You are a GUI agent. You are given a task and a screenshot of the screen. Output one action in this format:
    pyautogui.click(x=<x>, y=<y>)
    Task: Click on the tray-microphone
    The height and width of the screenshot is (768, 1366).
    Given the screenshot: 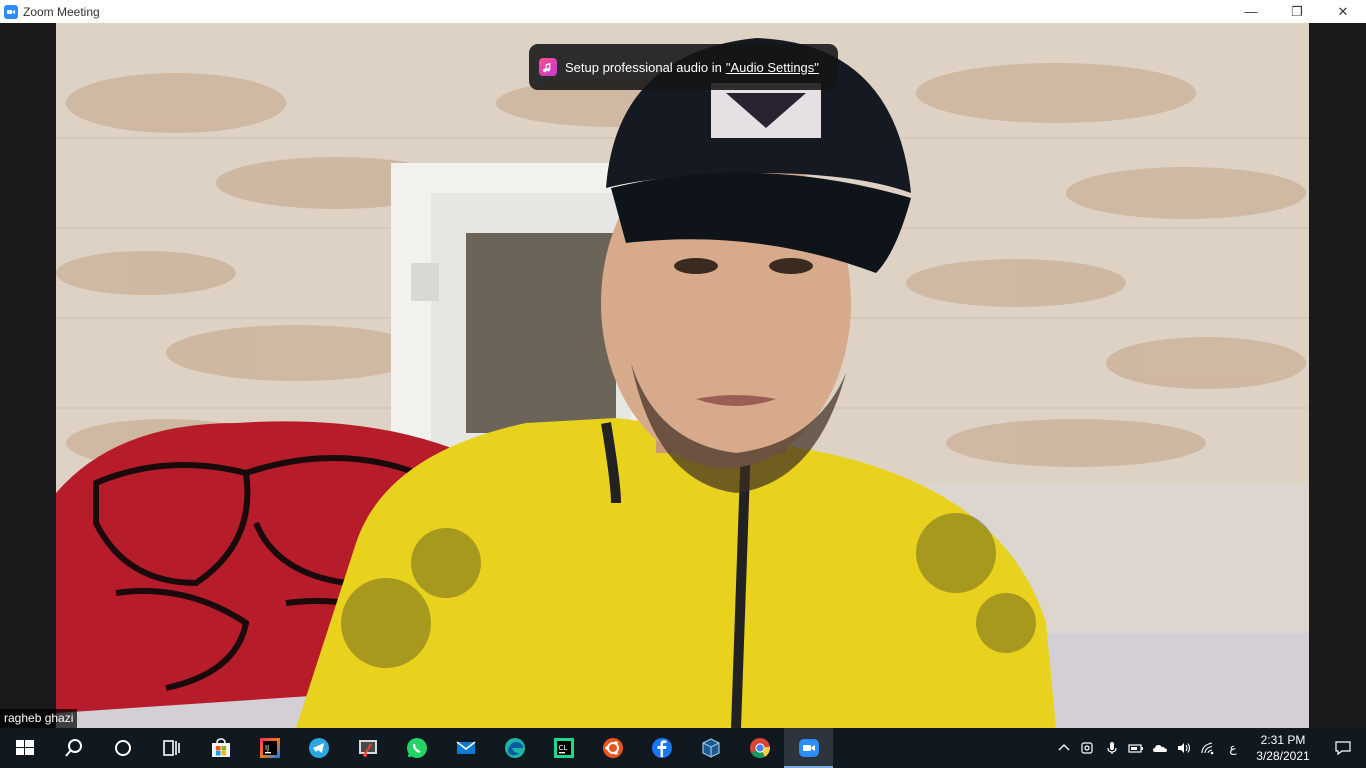 What is the action you would take?
    pyautogui.click(x=1112, y=748)
    